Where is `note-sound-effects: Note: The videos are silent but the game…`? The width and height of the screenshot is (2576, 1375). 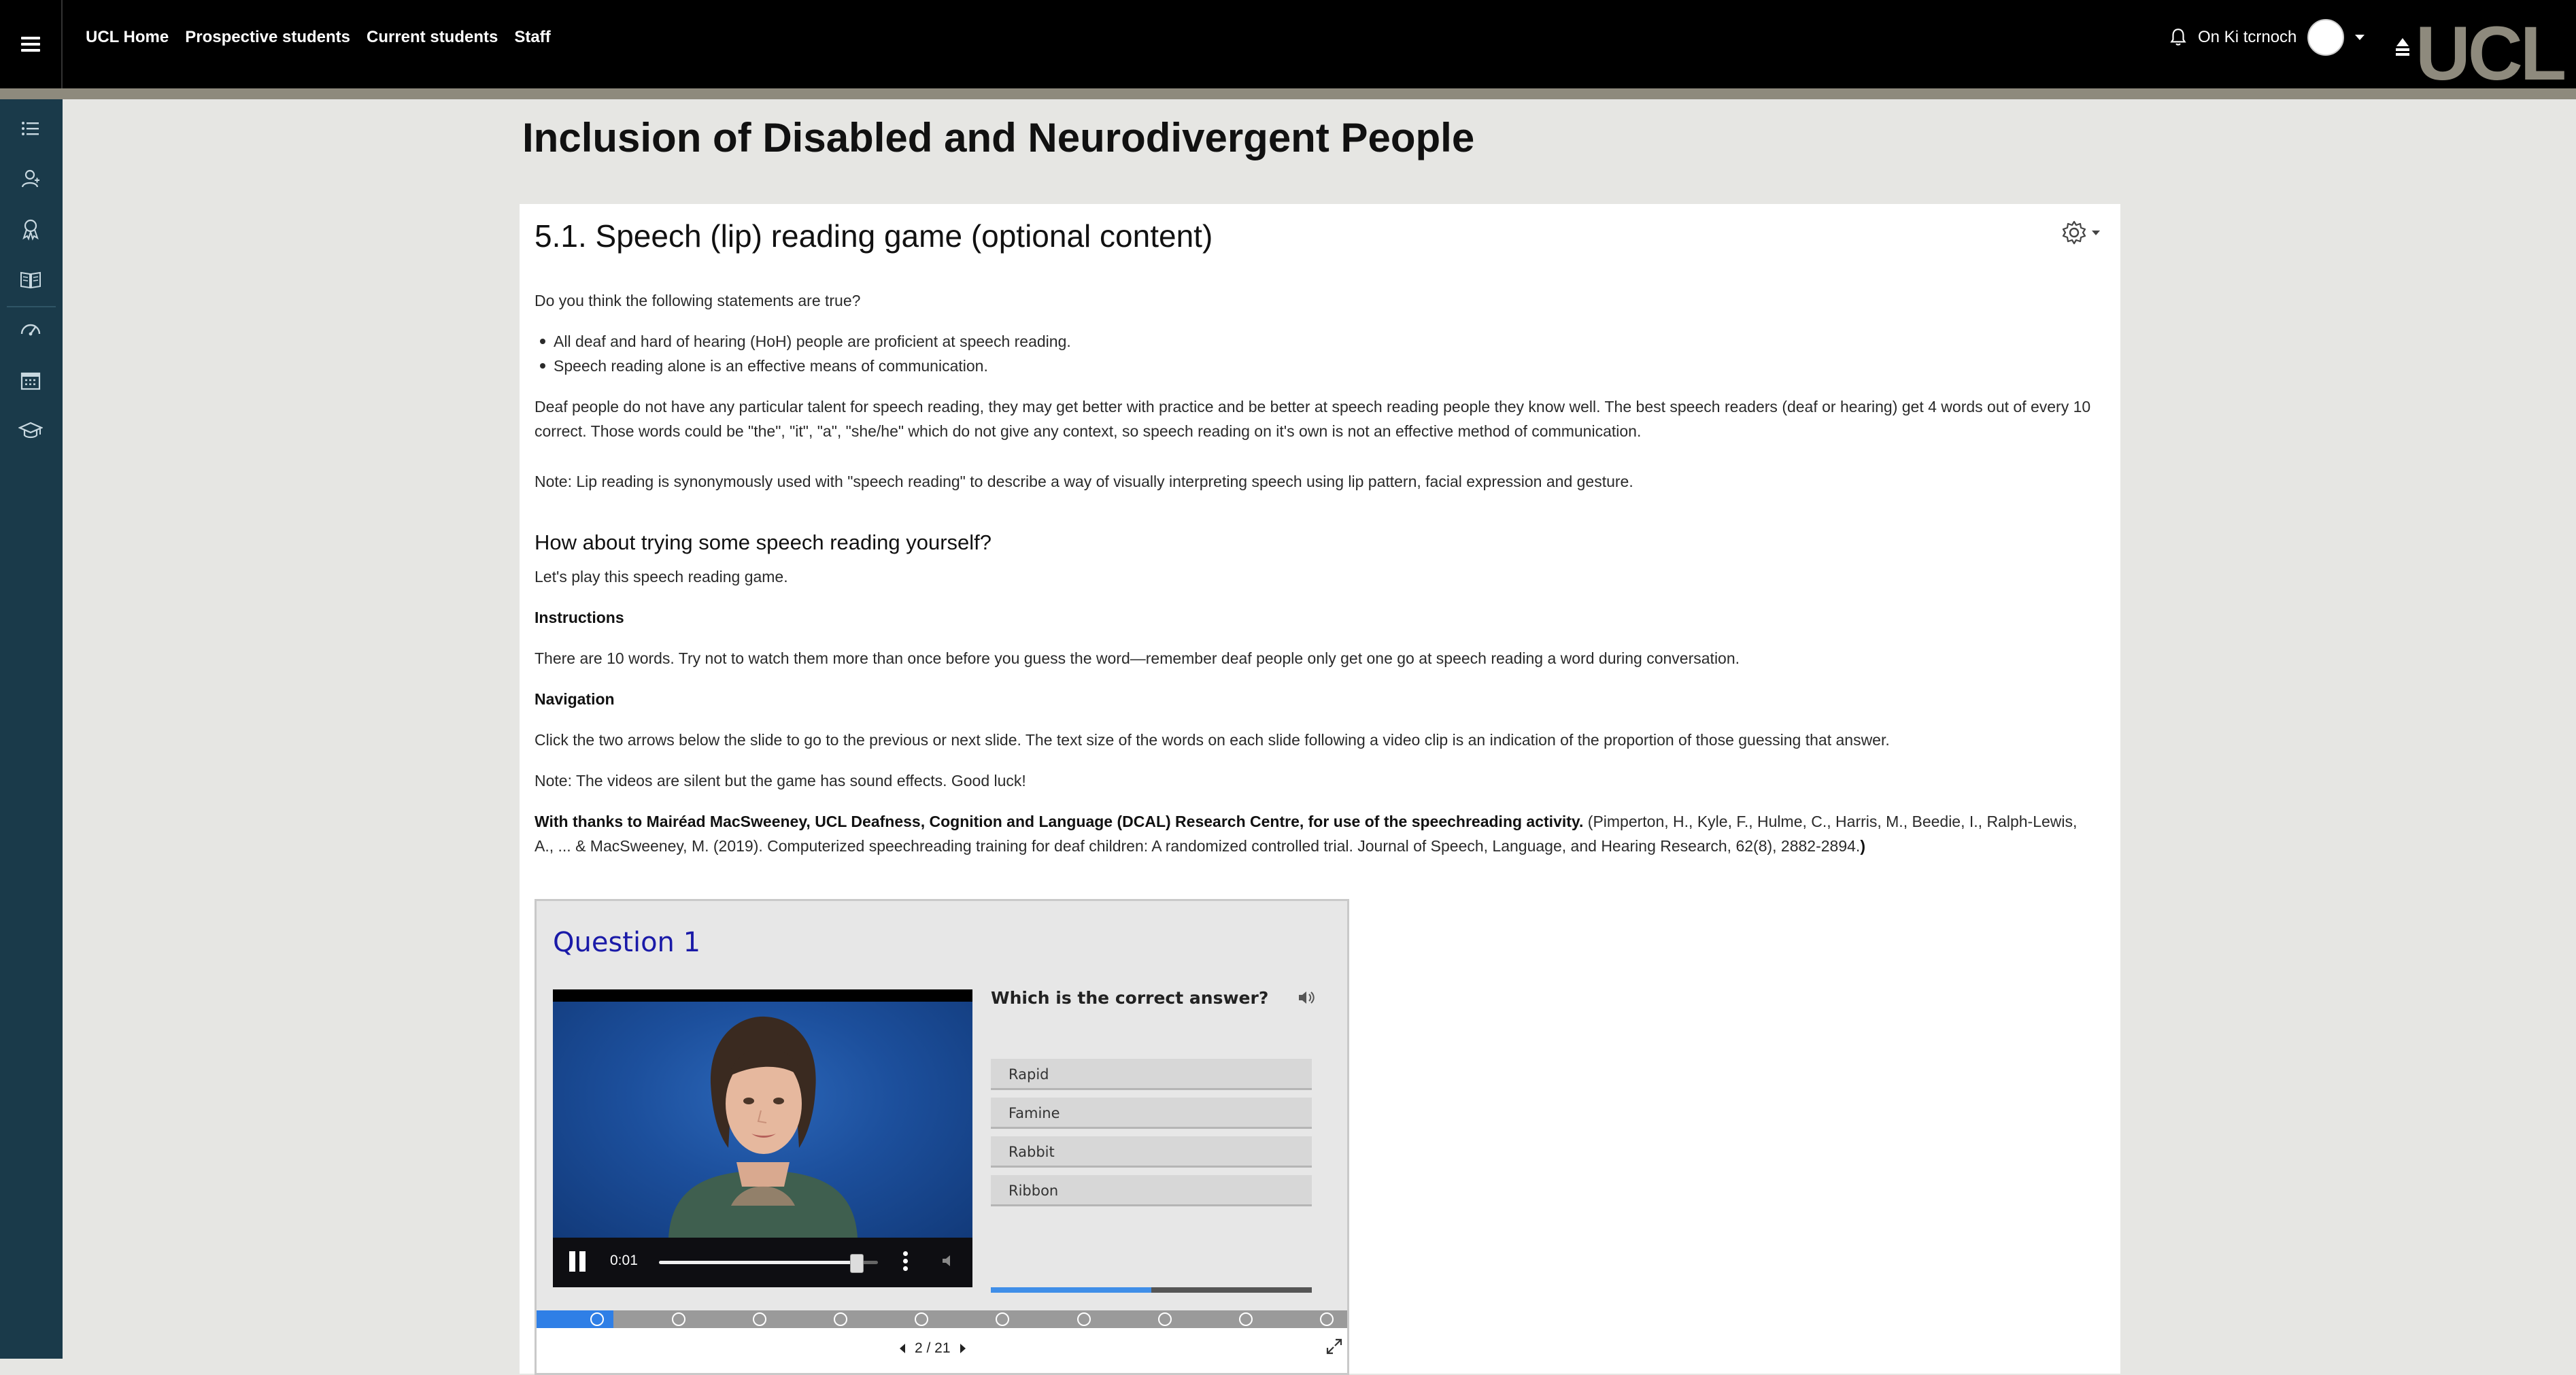
note-sound-effects: Note: The videos are silent but the game… is located at coordinates (780, 781).